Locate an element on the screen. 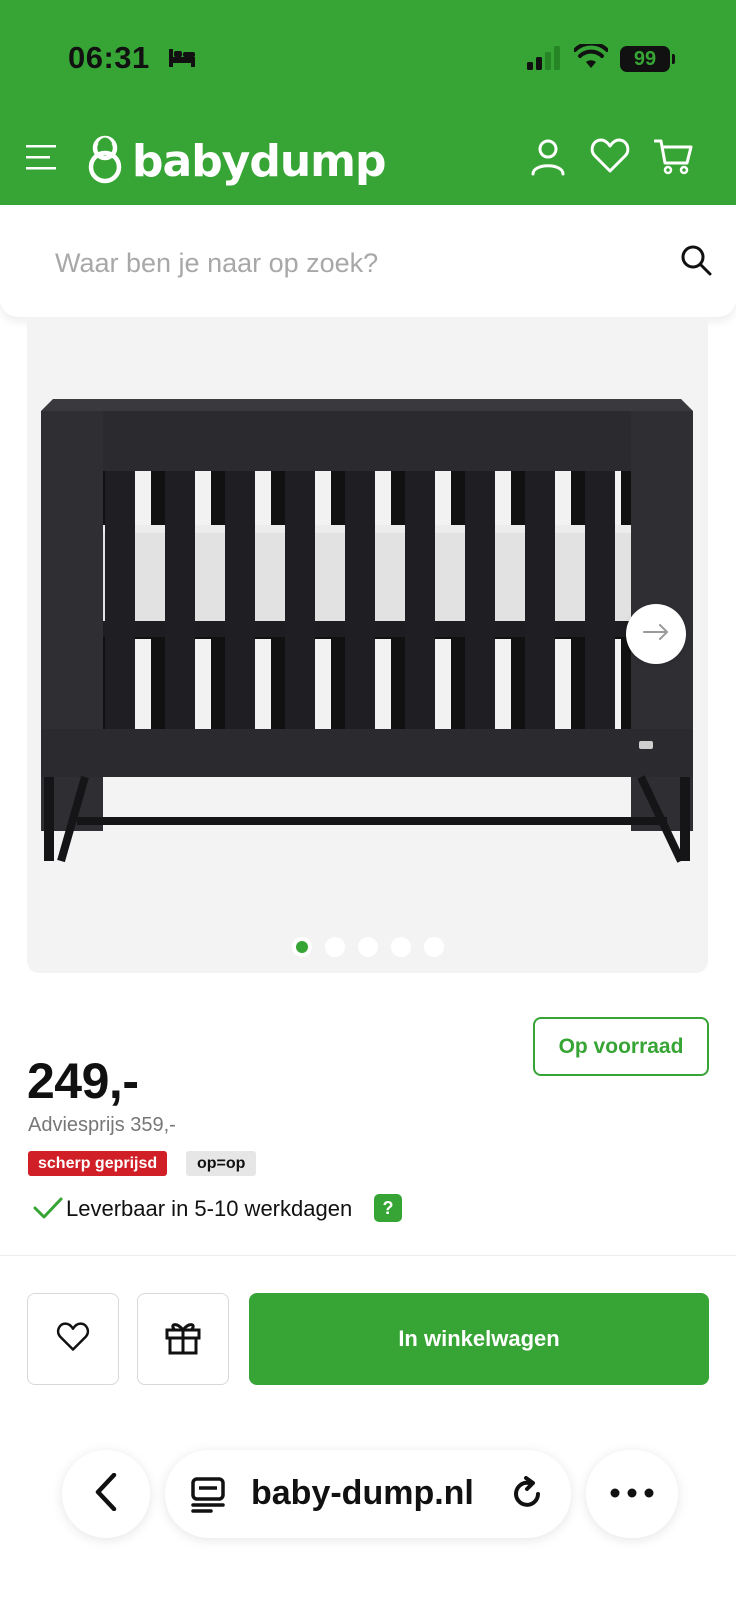  battery-icon: 99 is located at coordinates (647, 59).